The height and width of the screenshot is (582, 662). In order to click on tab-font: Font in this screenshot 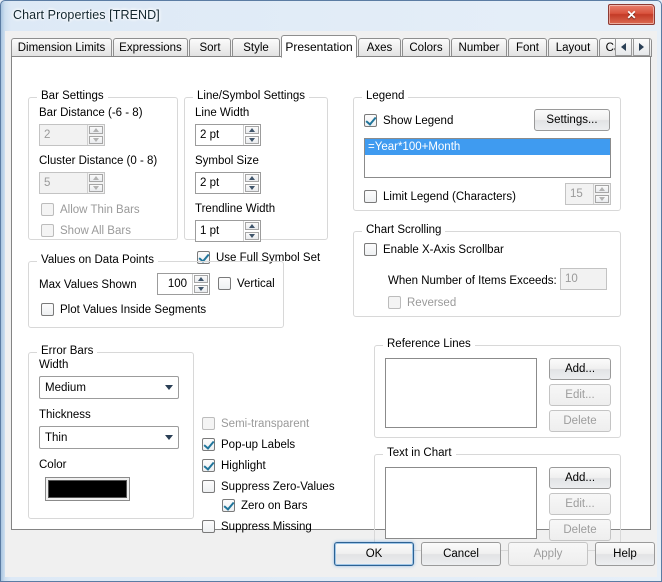, I will do `click(527, 47)`.